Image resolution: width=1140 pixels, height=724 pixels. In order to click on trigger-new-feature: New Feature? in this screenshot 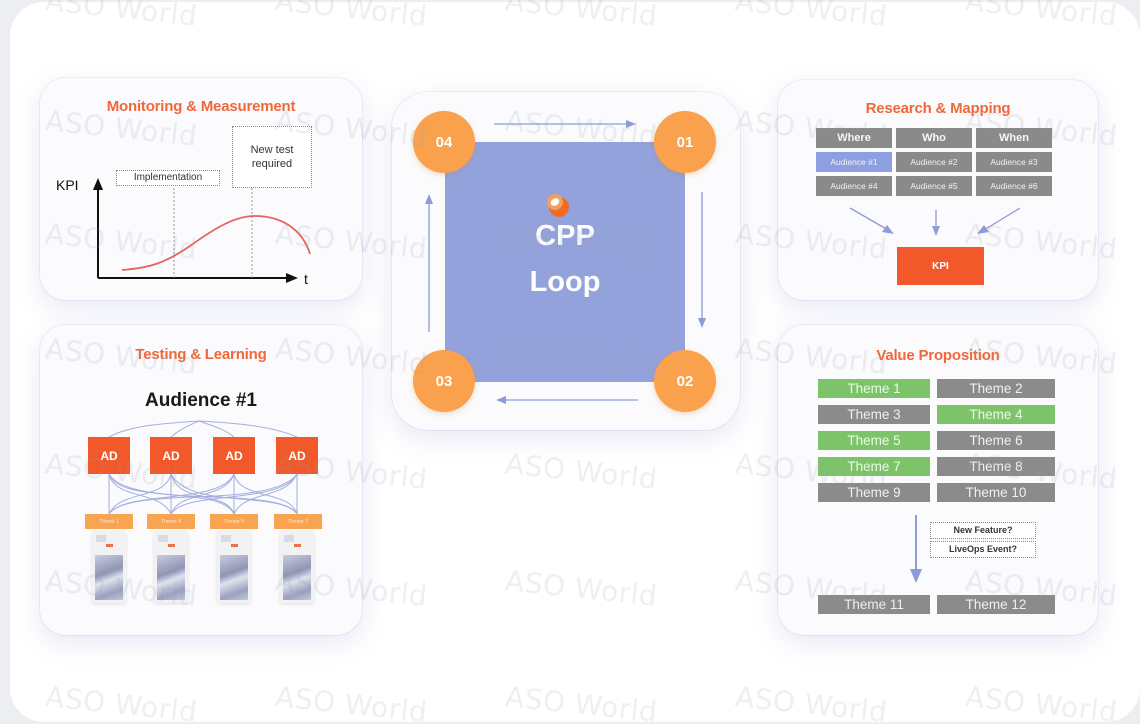, I will do `click(983, 530)`.